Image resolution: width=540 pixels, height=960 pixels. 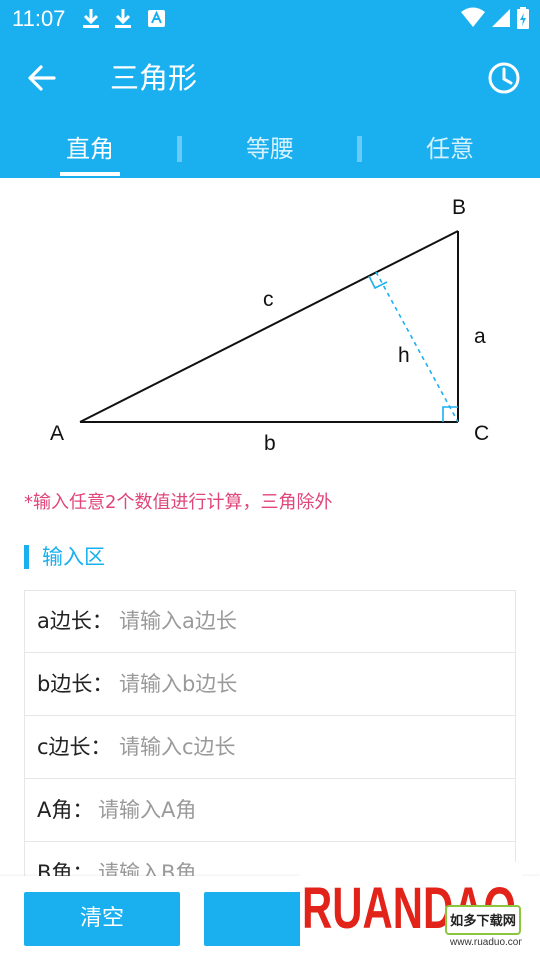 What do you see at coordinates (473, 17) in the screenshot?
I see `wifi-icon` at bounding box center [473, 17].